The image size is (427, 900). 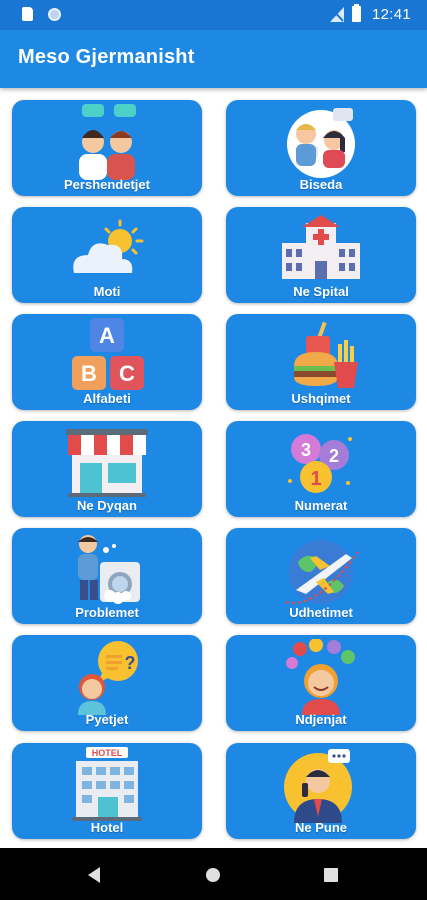 I want to click on svg-text: A, so click(x=107, y=335).